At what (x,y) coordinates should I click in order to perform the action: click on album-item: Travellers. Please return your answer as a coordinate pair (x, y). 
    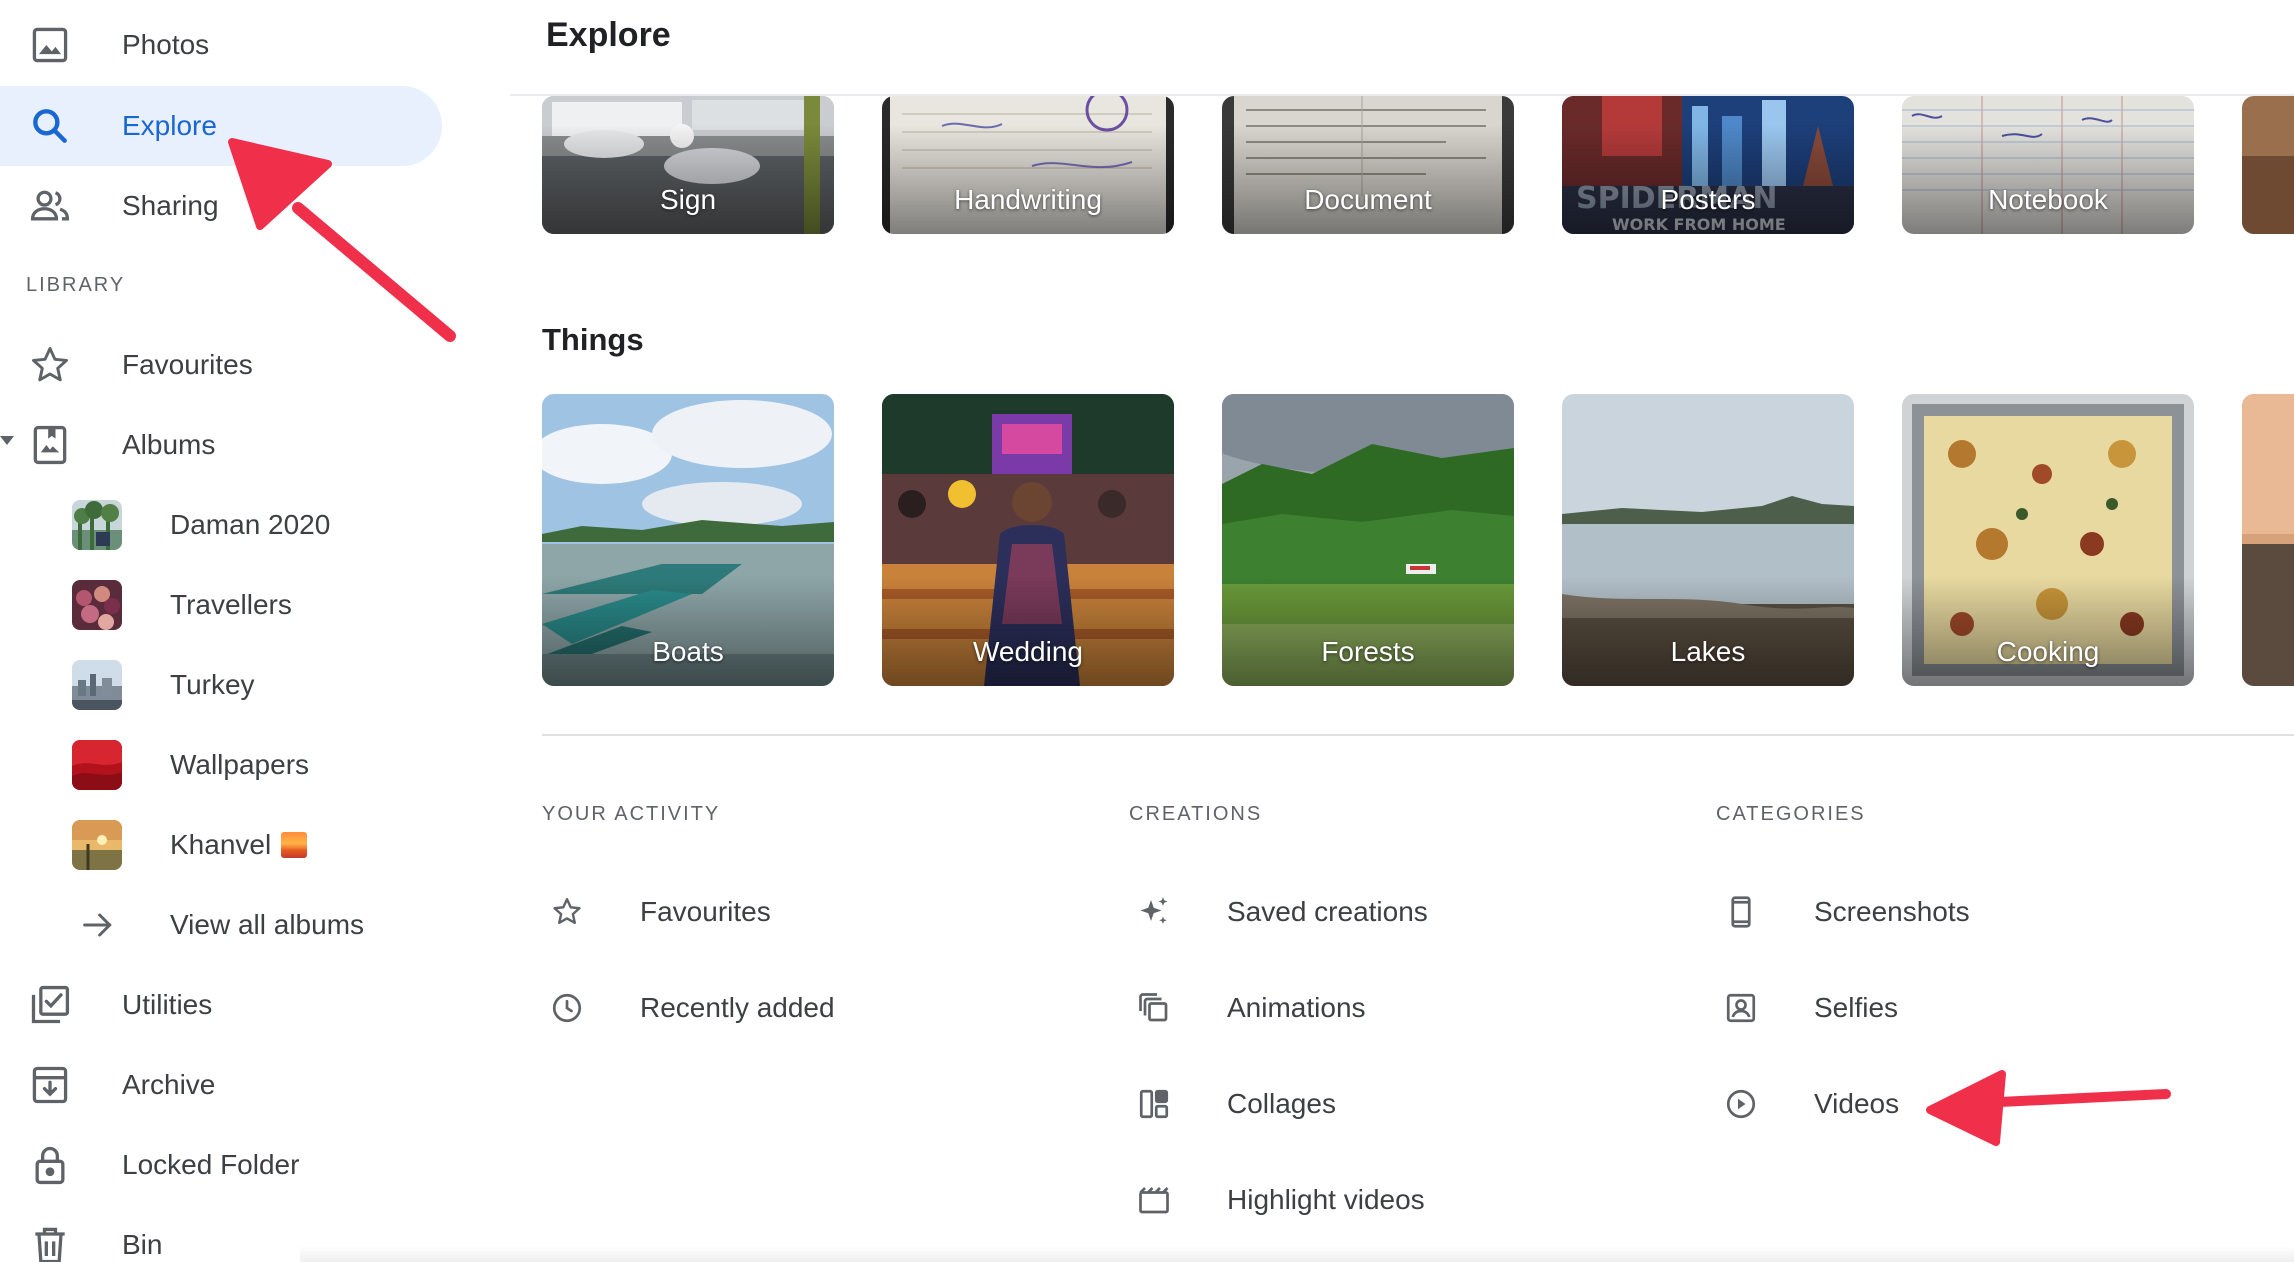
    Looking at the image, I should click on (221, 605).